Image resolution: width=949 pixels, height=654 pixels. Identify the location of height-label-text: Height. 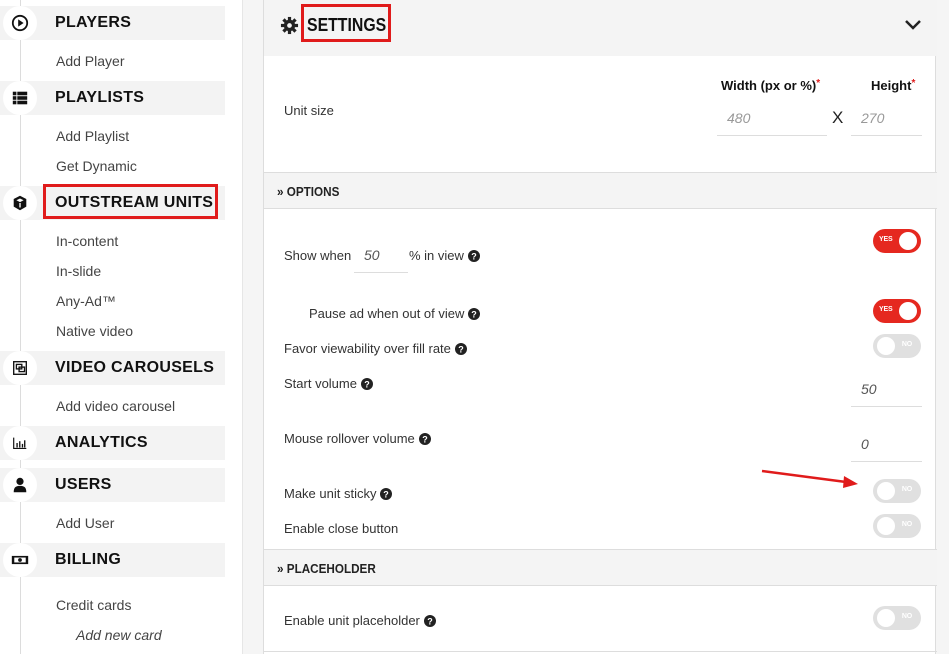
(891, 85).